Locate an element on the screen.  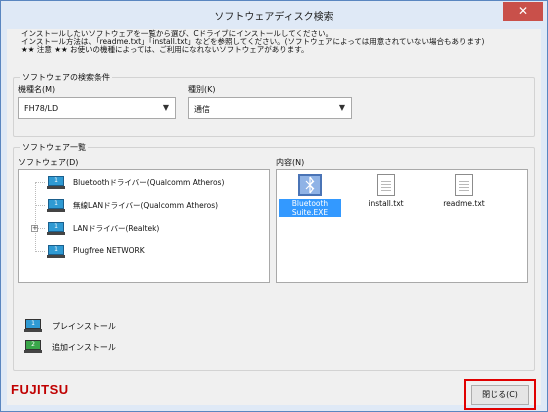
type-select-value: 通信 is located at coordinates (202, 109).